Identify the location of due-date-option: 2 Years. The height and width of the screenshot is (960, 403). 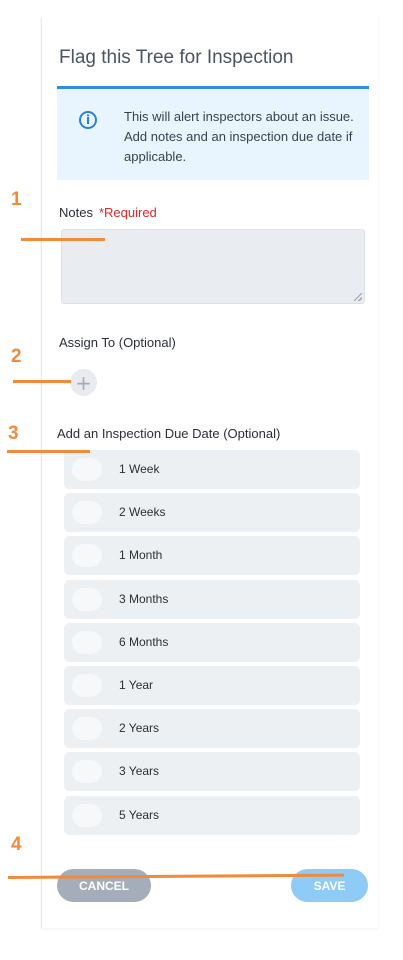
(212, 729).